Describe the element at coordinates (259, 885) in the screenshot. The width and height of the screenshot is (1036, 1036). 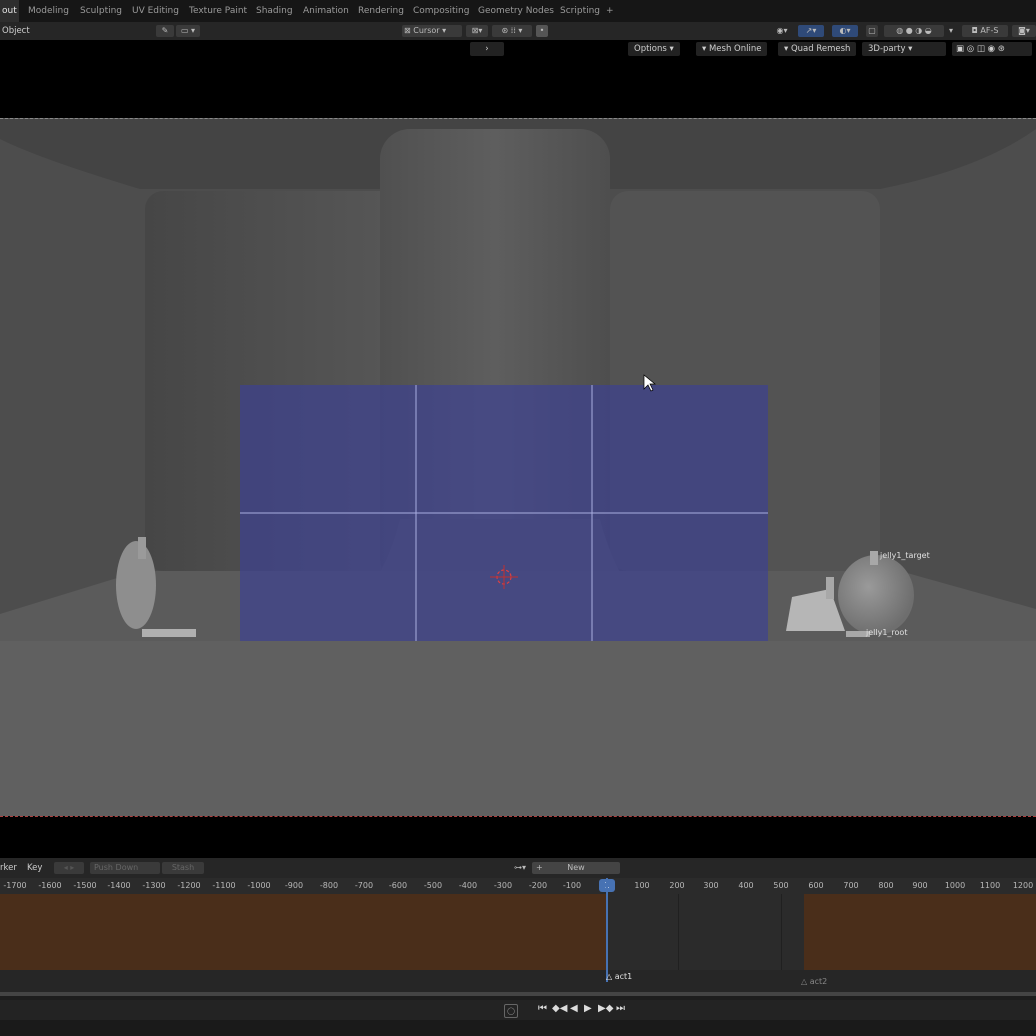
I see `ruler-tick: -1000` at that location.